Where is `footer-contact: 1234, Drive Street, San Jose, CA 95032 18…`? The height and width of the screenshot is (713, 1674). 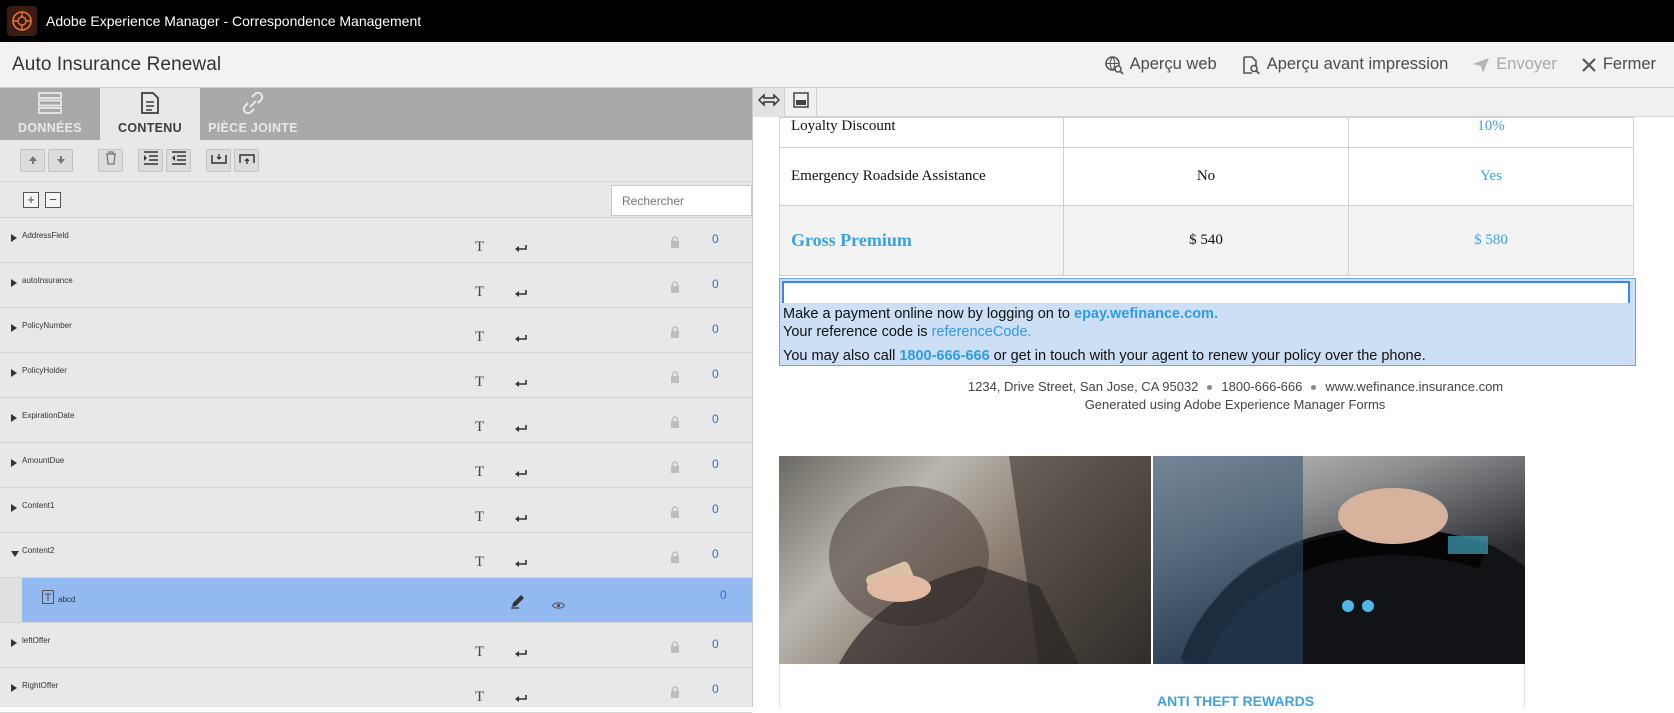 footer-contact: 1234, Drive Street, San Jose, CA 95032 18… is located at coordinates (1213, 386).